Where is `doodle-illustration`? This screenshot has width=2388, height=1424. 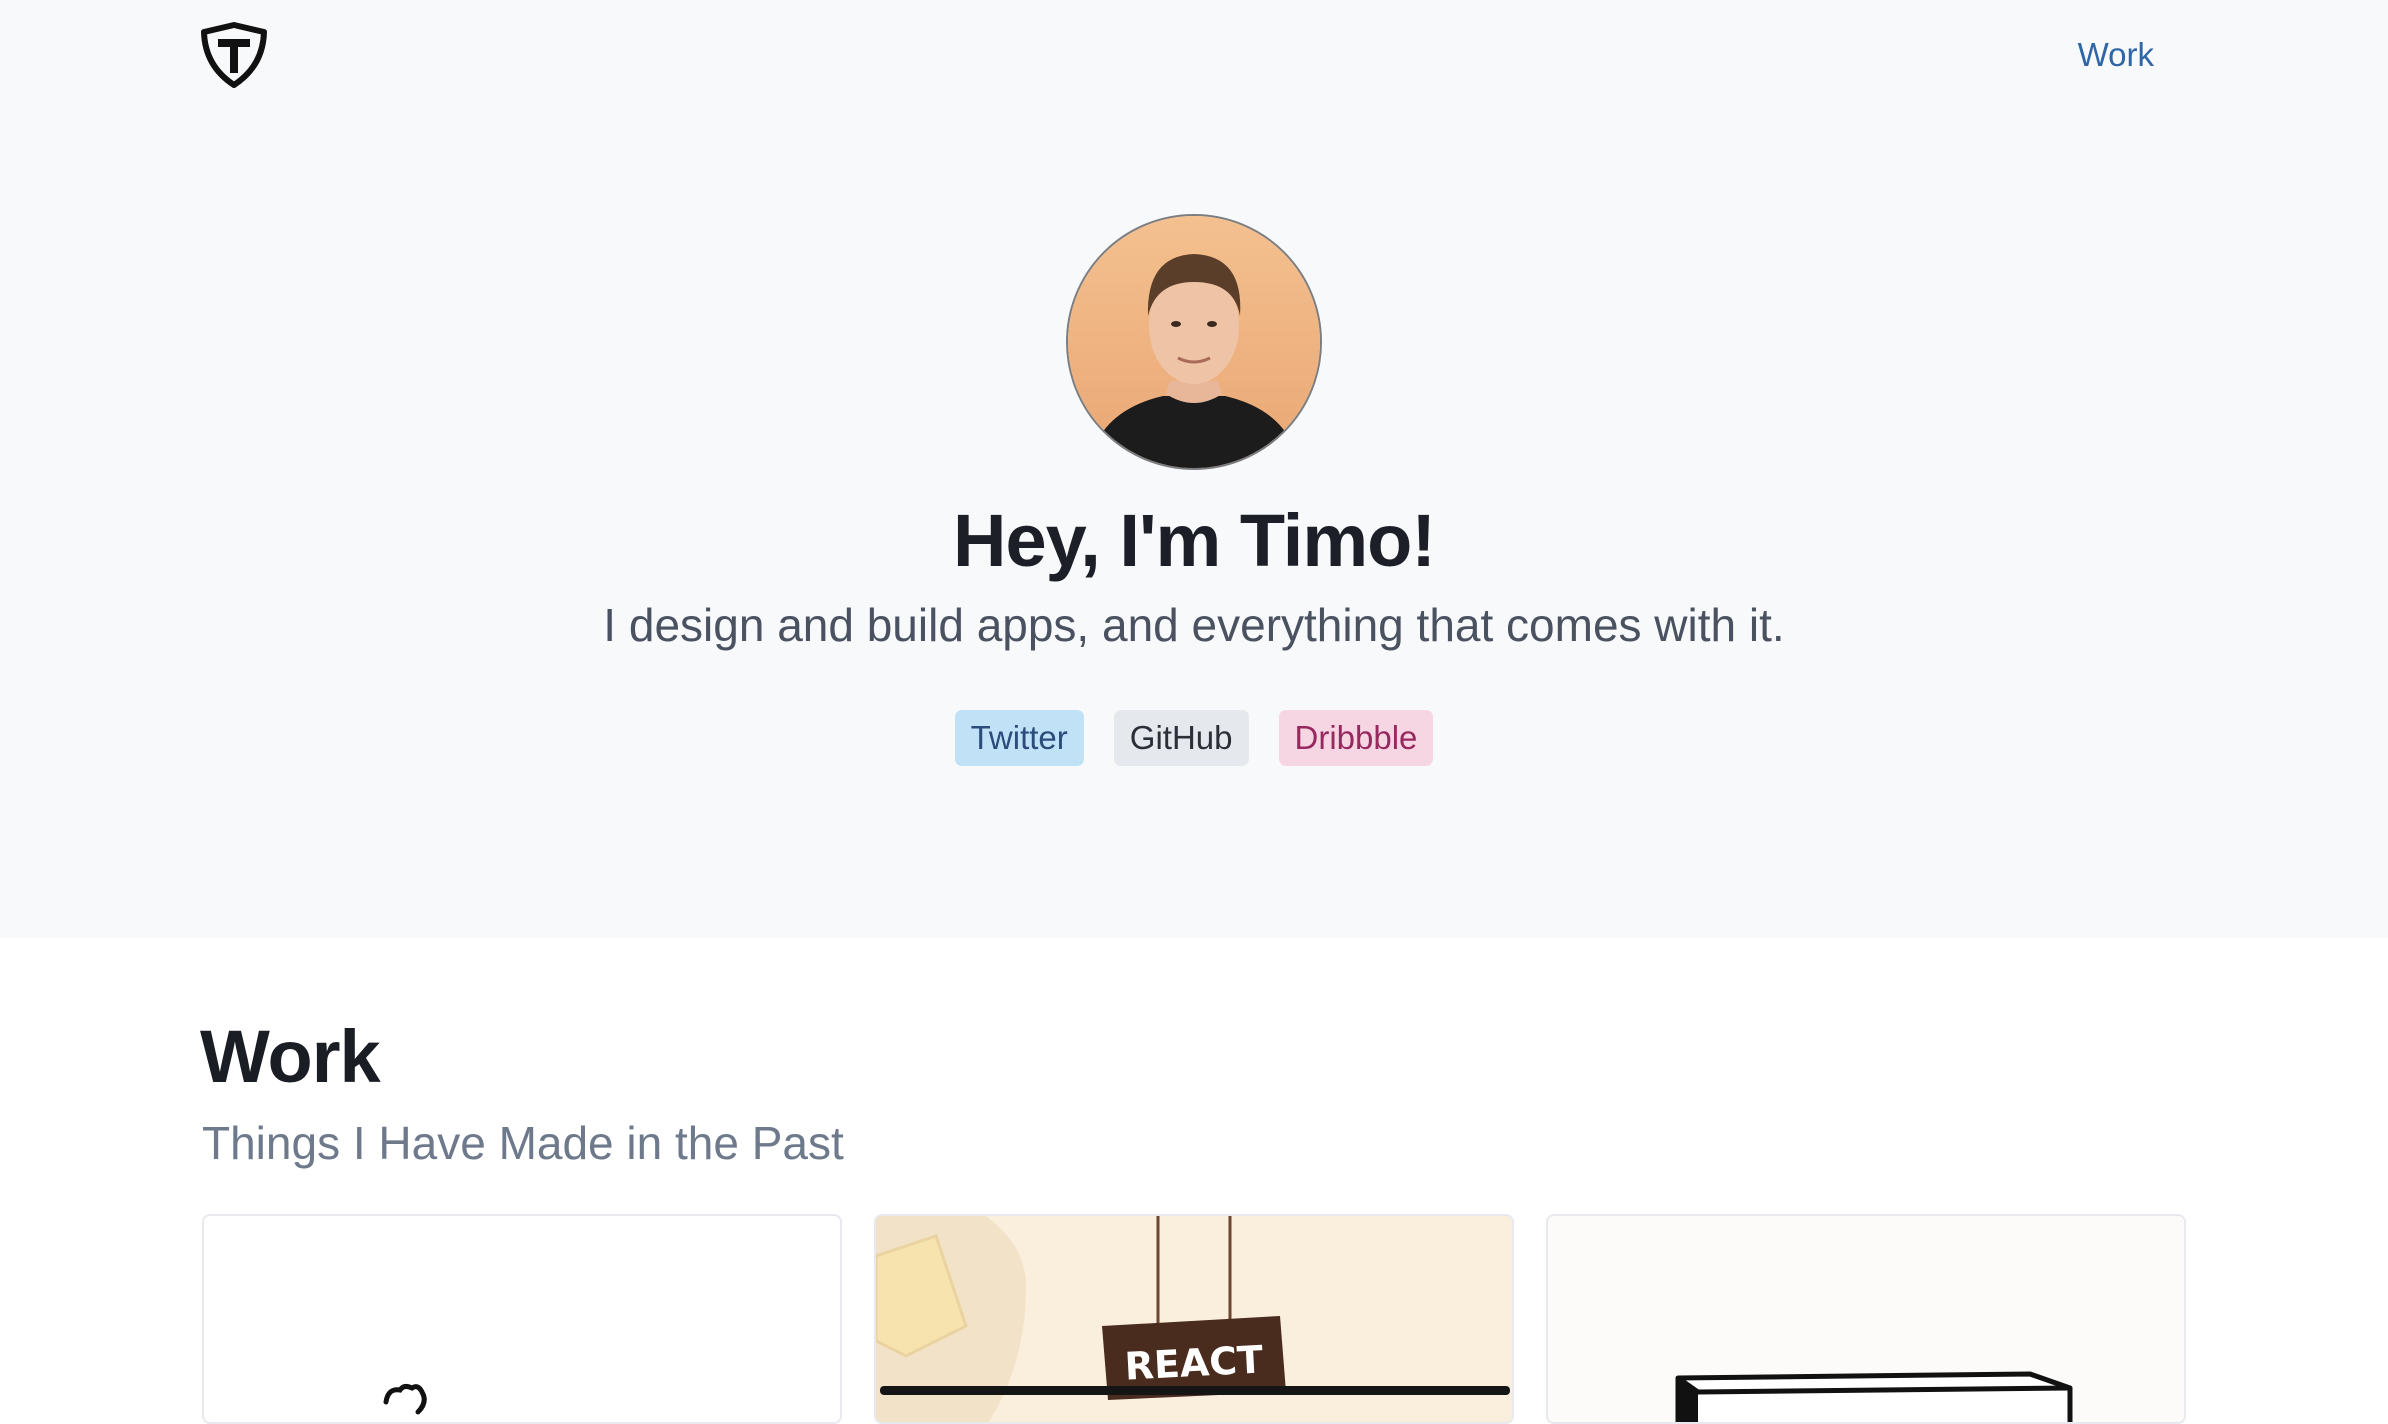 doodle-illustration is located at coordinates (405, 1399).